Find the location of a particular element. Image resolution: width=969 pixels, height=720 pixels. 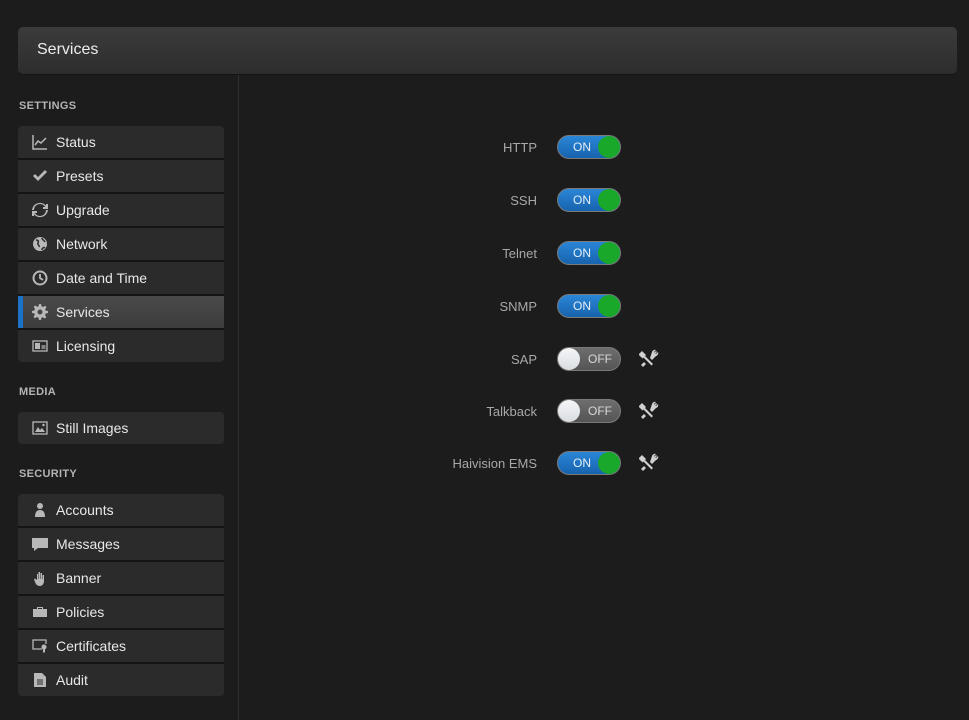

gear-icon is located at coordinates (40, 312).